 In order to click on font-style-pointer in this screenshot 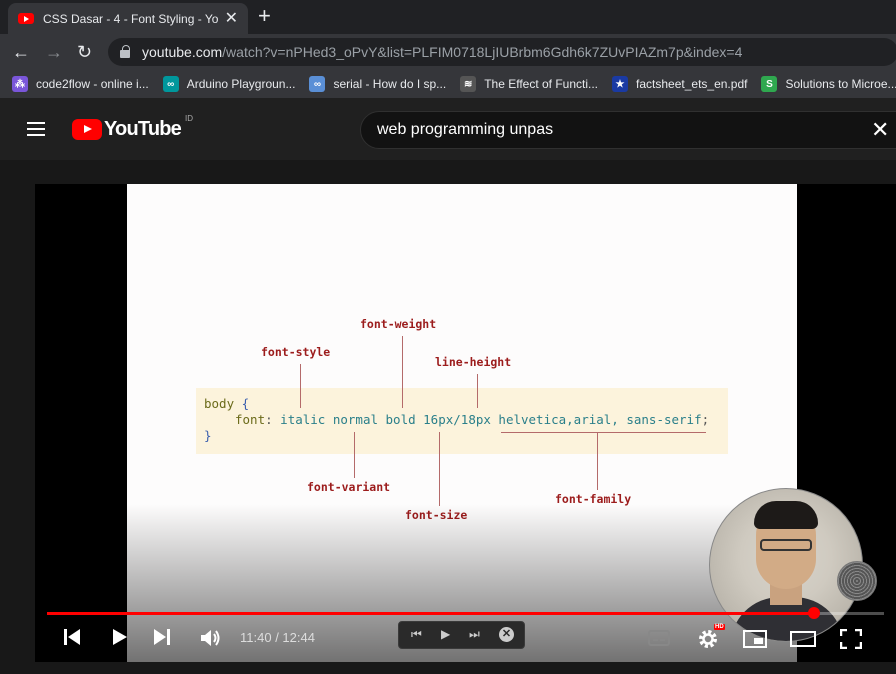, I will do `click(300, 386)`.